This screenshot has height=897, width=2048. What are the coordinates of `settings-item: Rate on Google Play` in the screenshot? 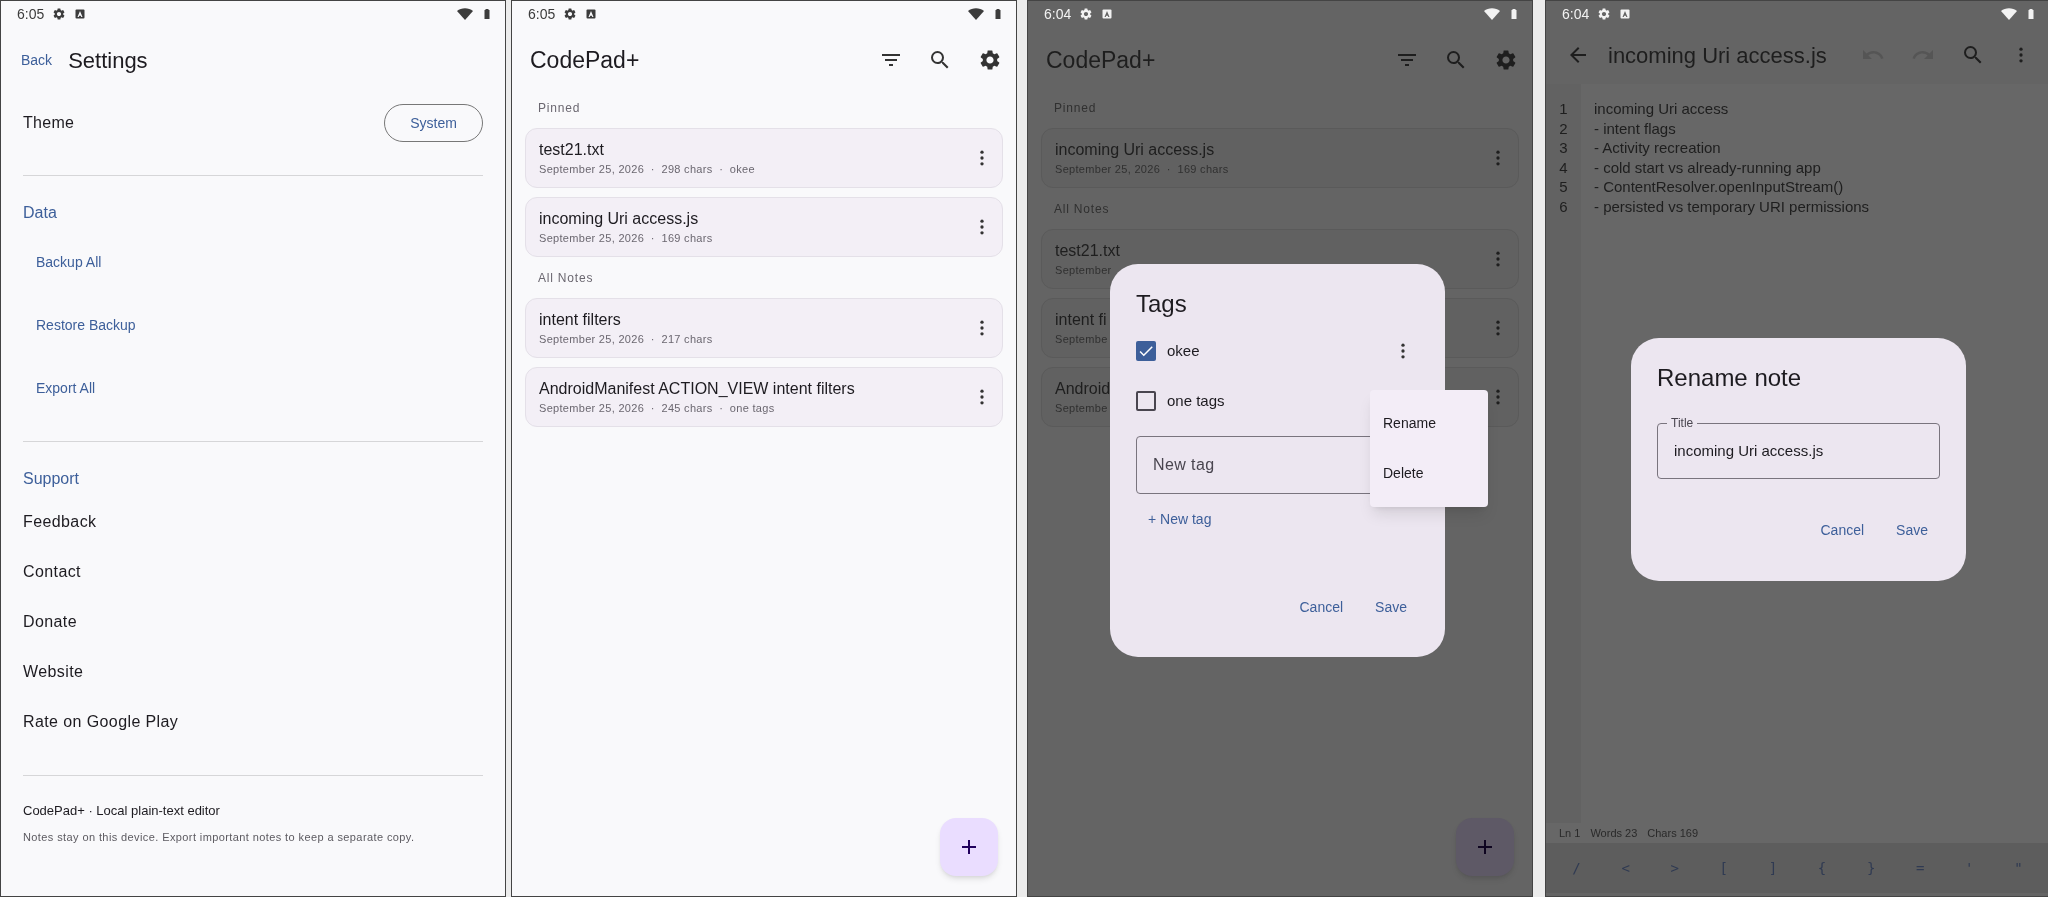 It's located at (253, 722).